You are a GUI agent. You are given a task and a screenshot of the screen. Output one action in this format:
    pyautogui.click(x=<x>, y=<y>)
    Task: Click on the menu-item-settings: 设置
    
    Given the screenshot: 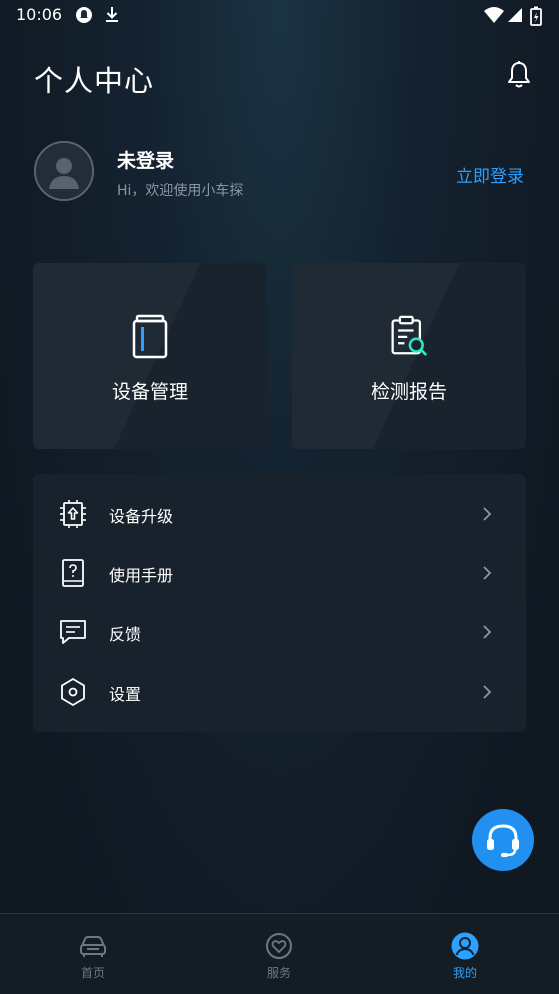 What is the action you would take?
    pyautogui.click(x=279, y=692)
    